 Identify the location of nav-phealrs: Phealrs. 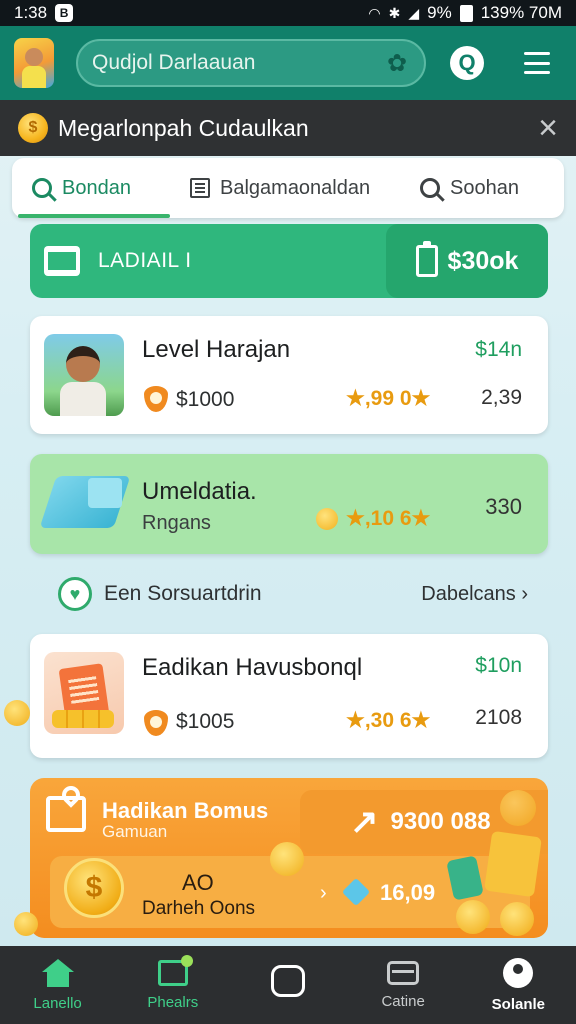
(173, 982).